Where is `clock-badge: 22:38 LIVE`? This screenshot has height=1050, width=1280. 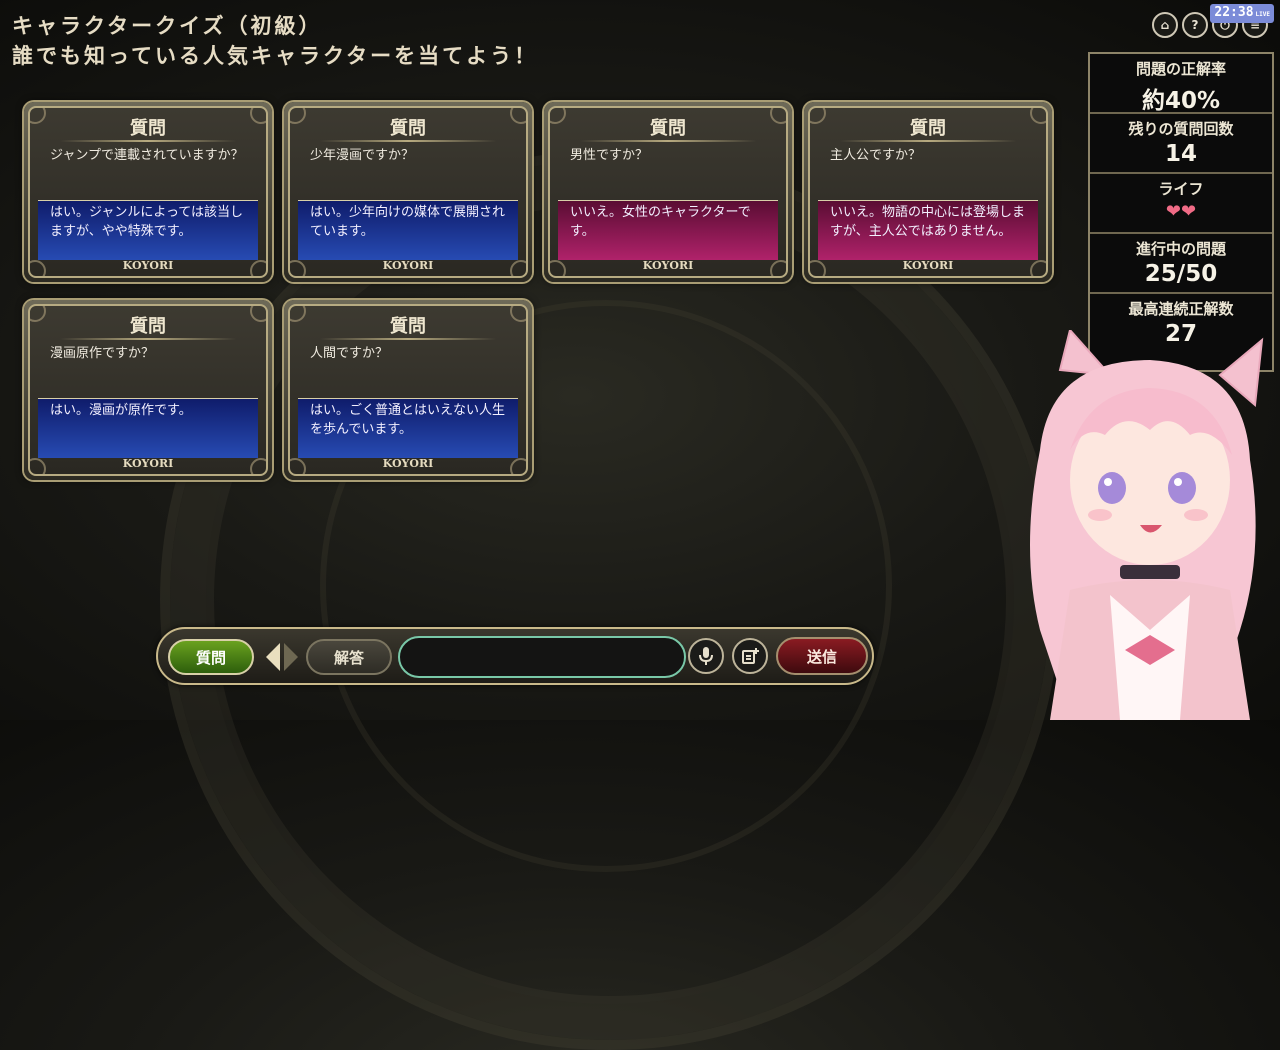 clock-badge: 22:38 LIVE is located at coordinates (1242, 13).